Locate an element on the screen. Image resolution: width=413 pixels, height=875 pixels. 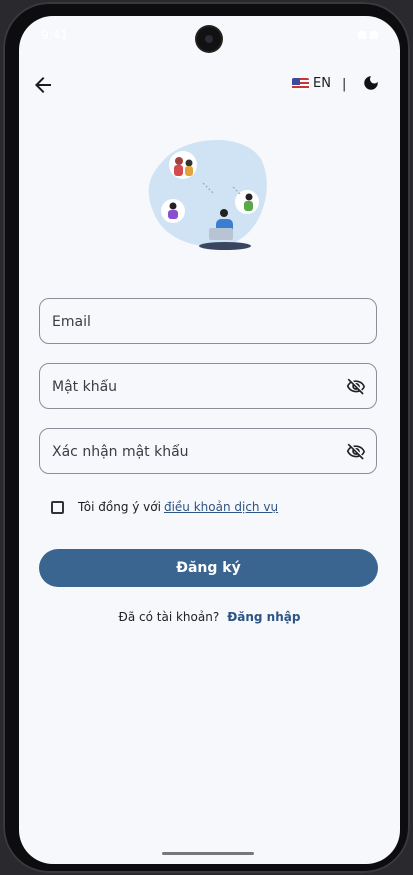
moon-icon is located at coordinates (371, 83).